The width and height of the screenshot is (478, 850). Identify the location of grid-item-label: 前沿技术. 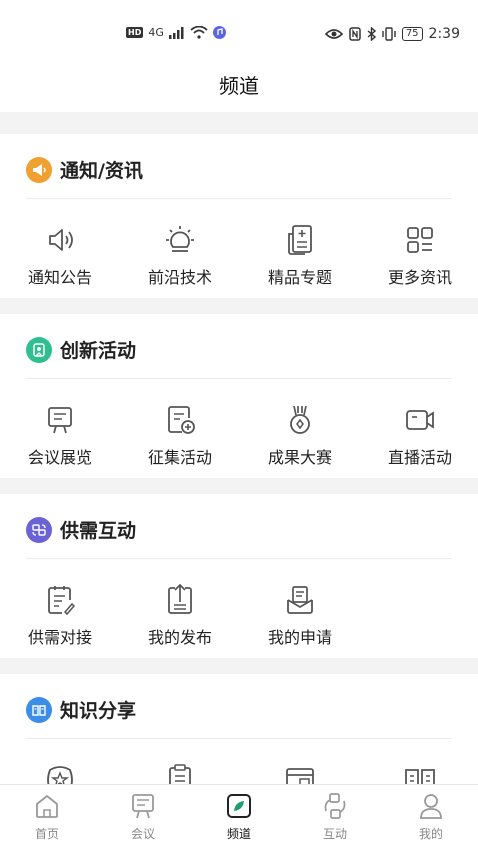
(179, 277).